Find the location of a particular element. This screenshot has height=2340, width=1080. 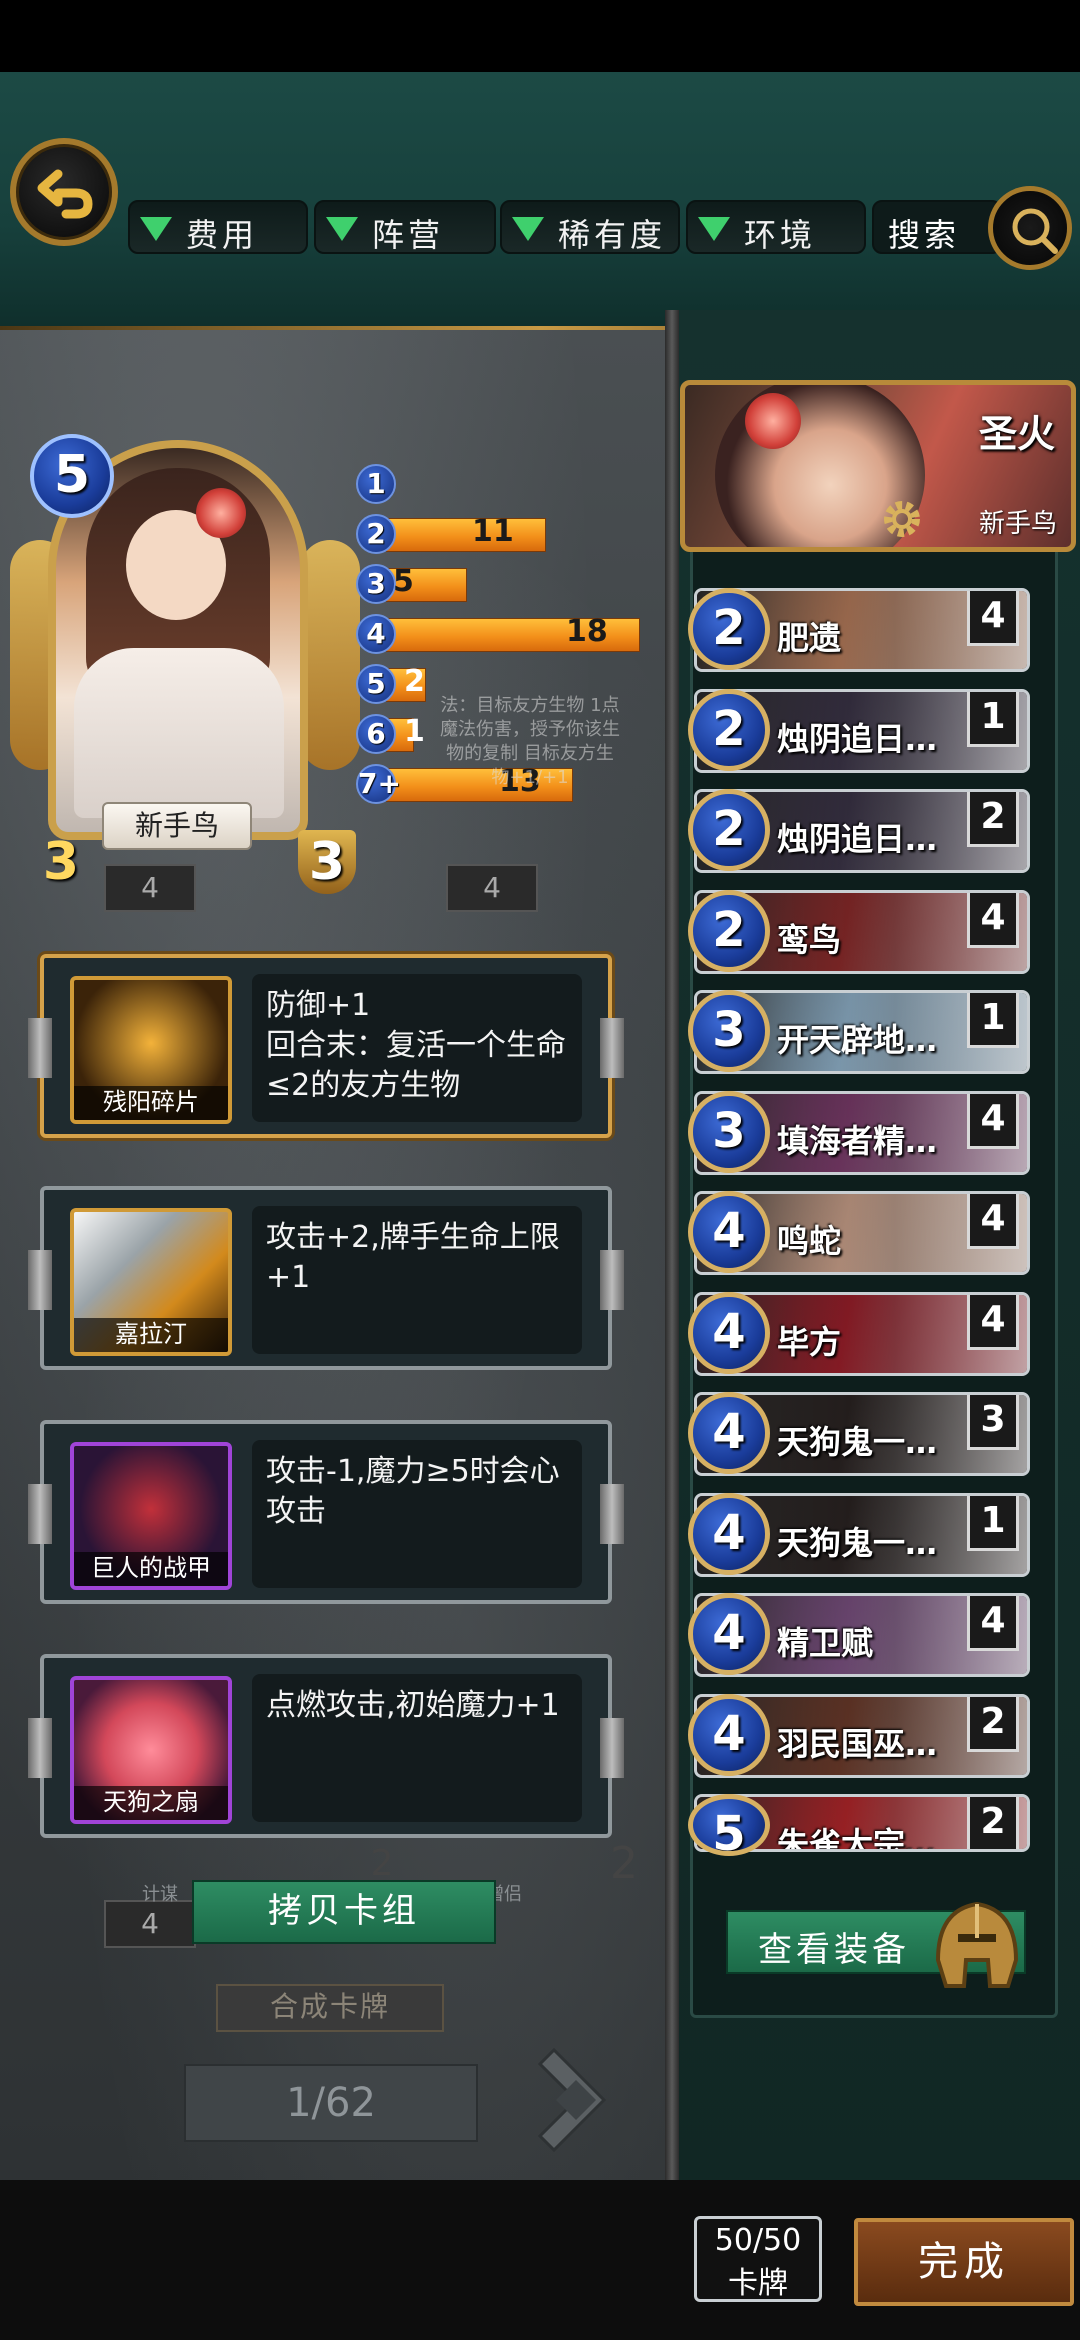

filter-label: 环境 is located at coordinates (780, 235).